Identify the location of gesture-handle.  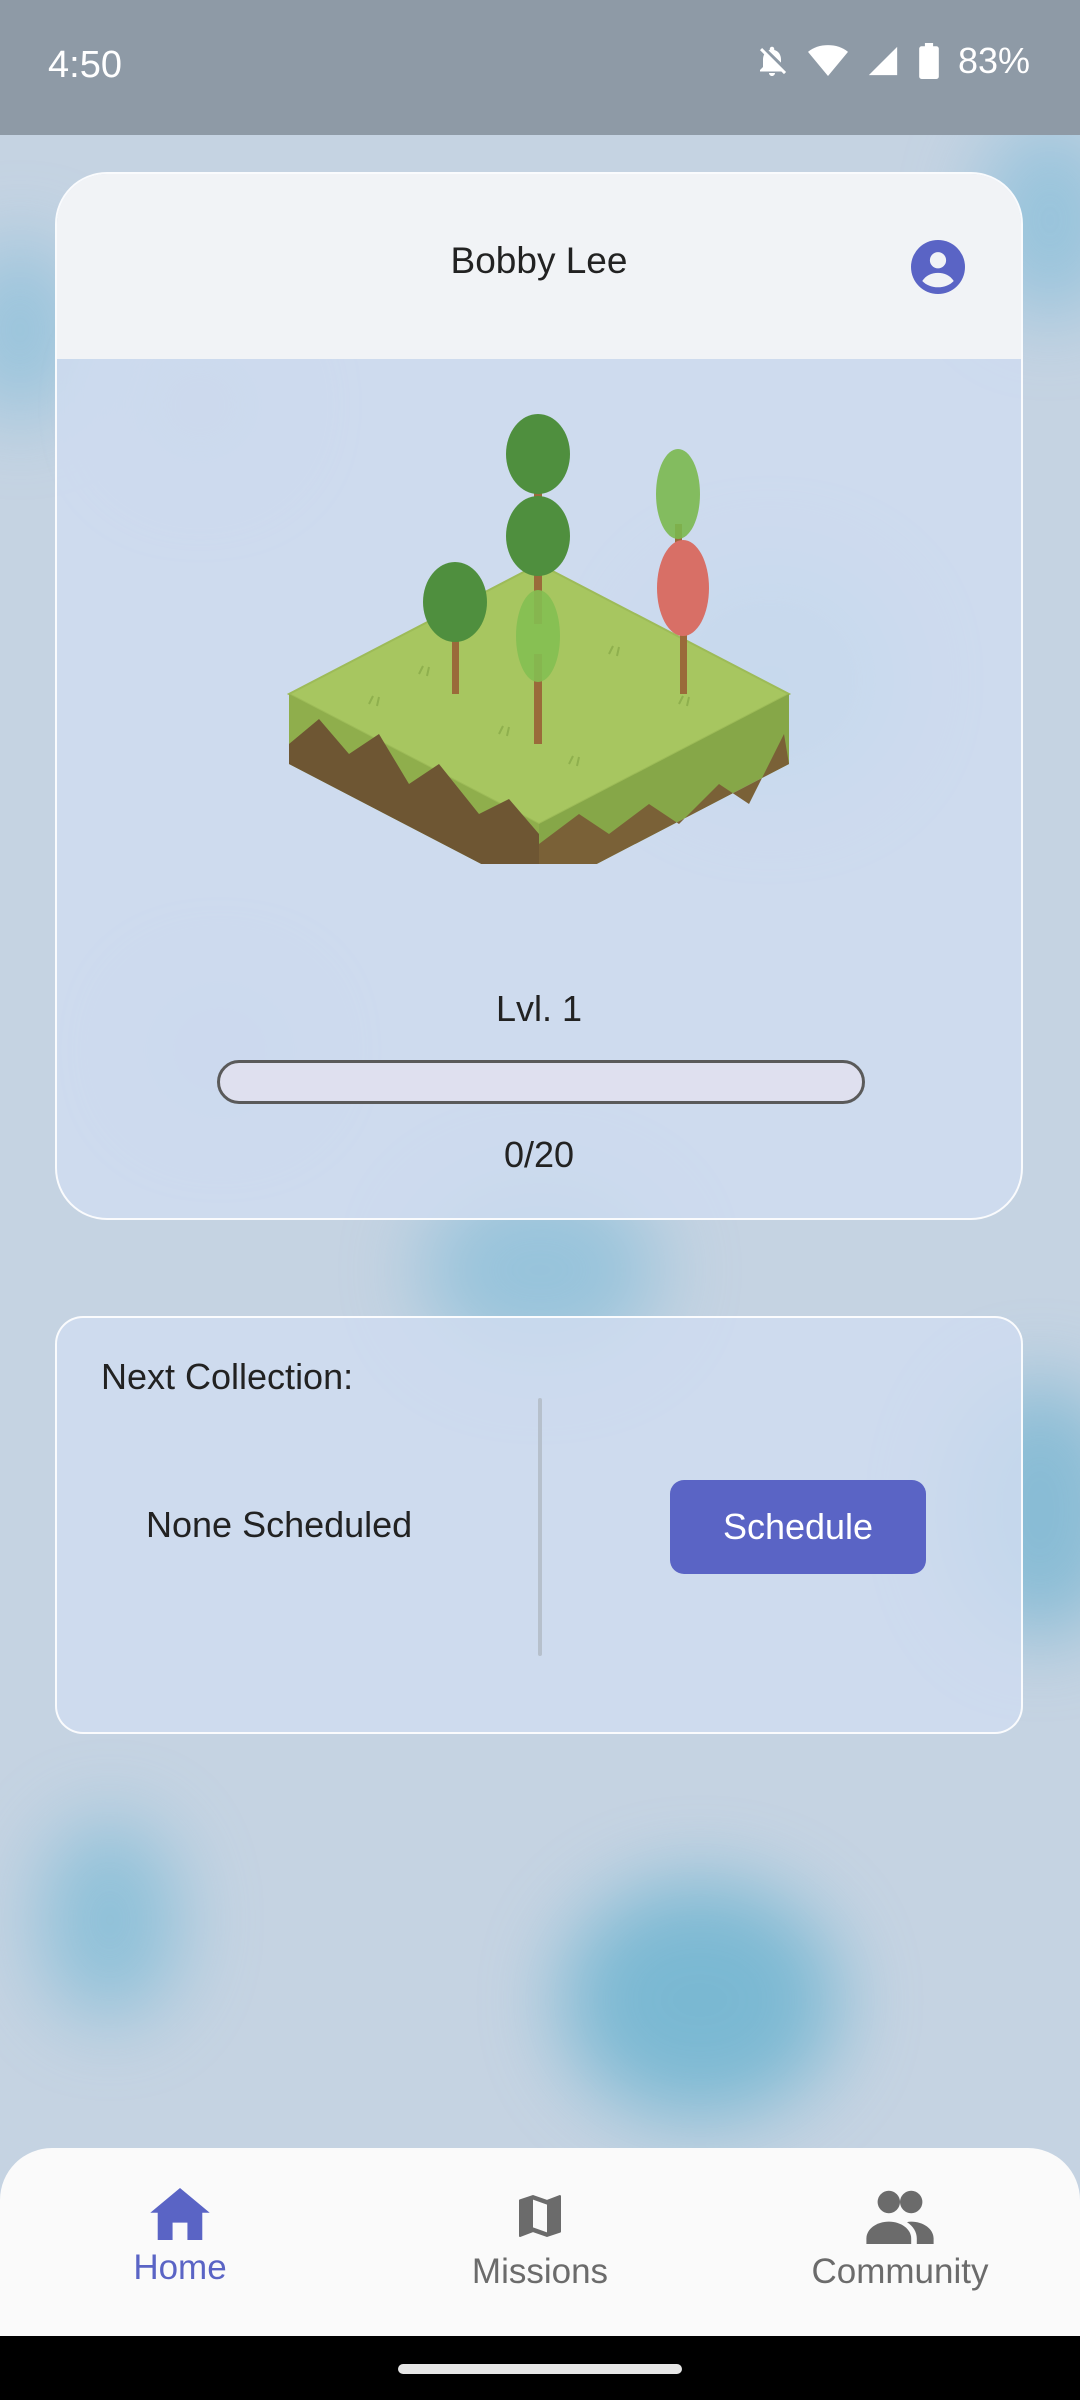
(540, 2369).